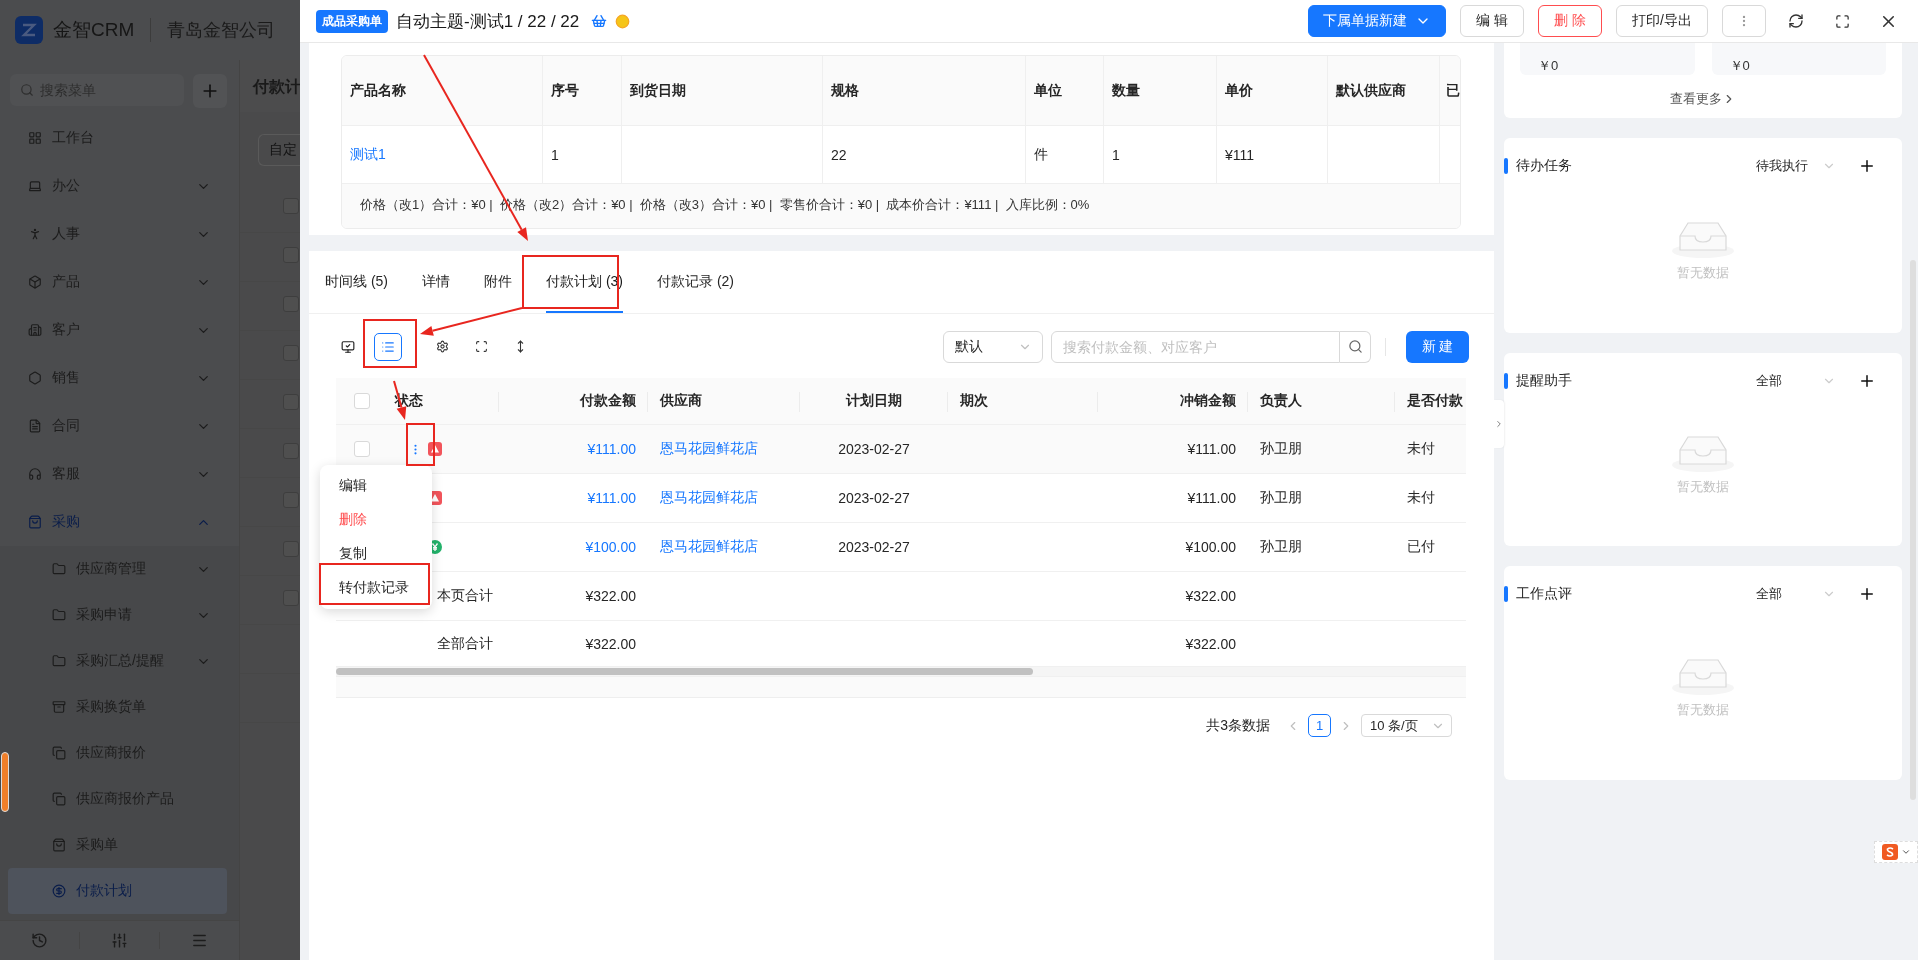 This screenshot has height=960, width=1918. I want to click on list-view-button, so click(388, 346).